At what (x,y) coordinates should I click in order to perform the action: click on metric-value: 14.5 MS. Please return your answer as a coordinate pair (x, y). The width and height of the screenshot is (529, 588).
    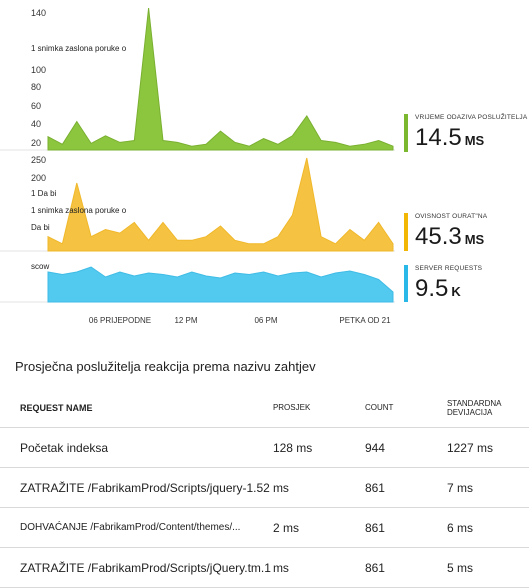
    Looking at the image, I should click on (450, 137).